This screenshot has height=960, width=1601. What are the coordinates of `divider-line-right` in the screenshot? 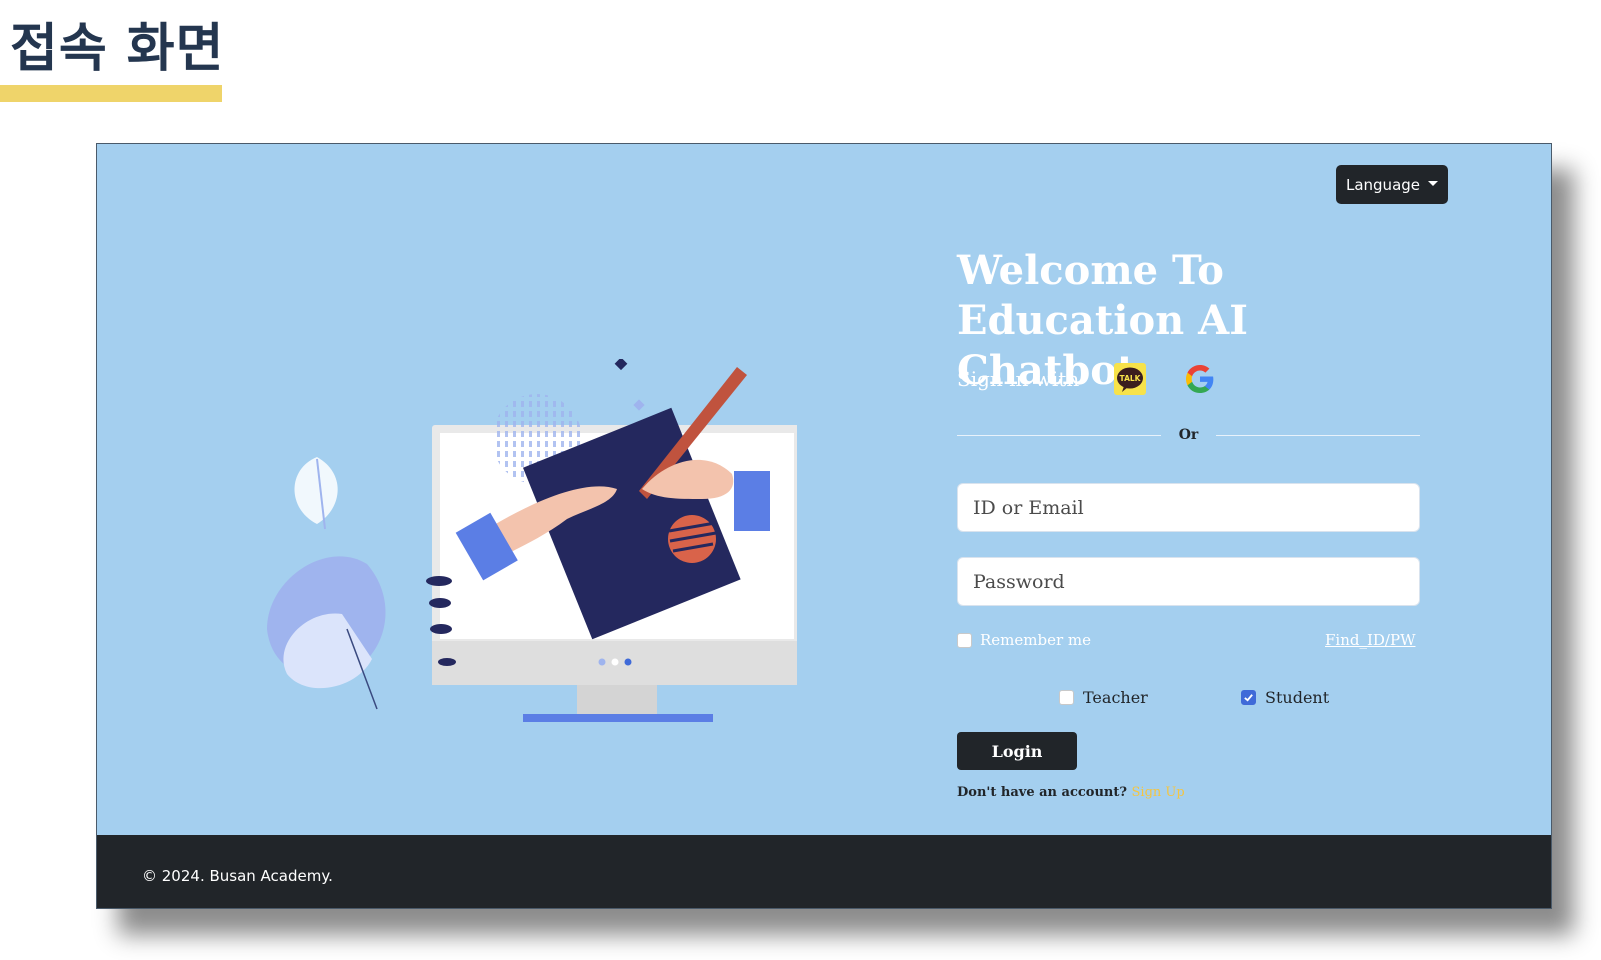 It's located at (1318, 435).